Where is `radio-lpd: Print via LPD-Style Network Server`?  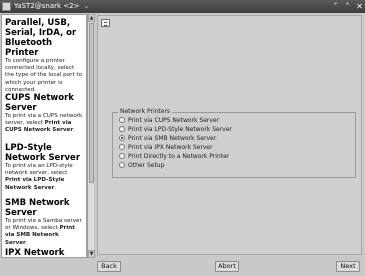
radio-lpd: Print via LPD-Style Network Server is located at coordinates (175, 130).